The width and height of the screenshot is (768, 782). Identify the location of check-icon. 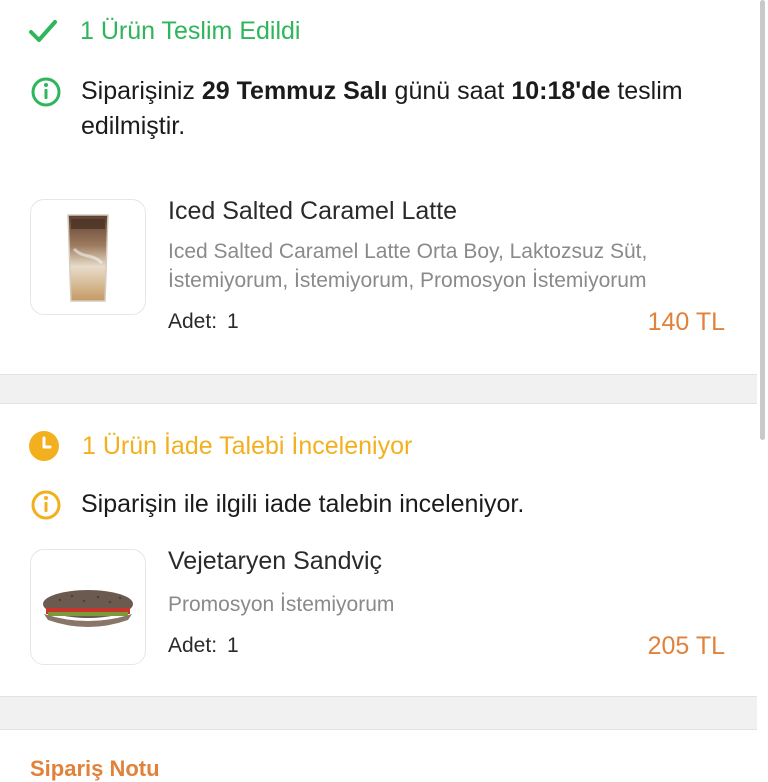
(43, 31).